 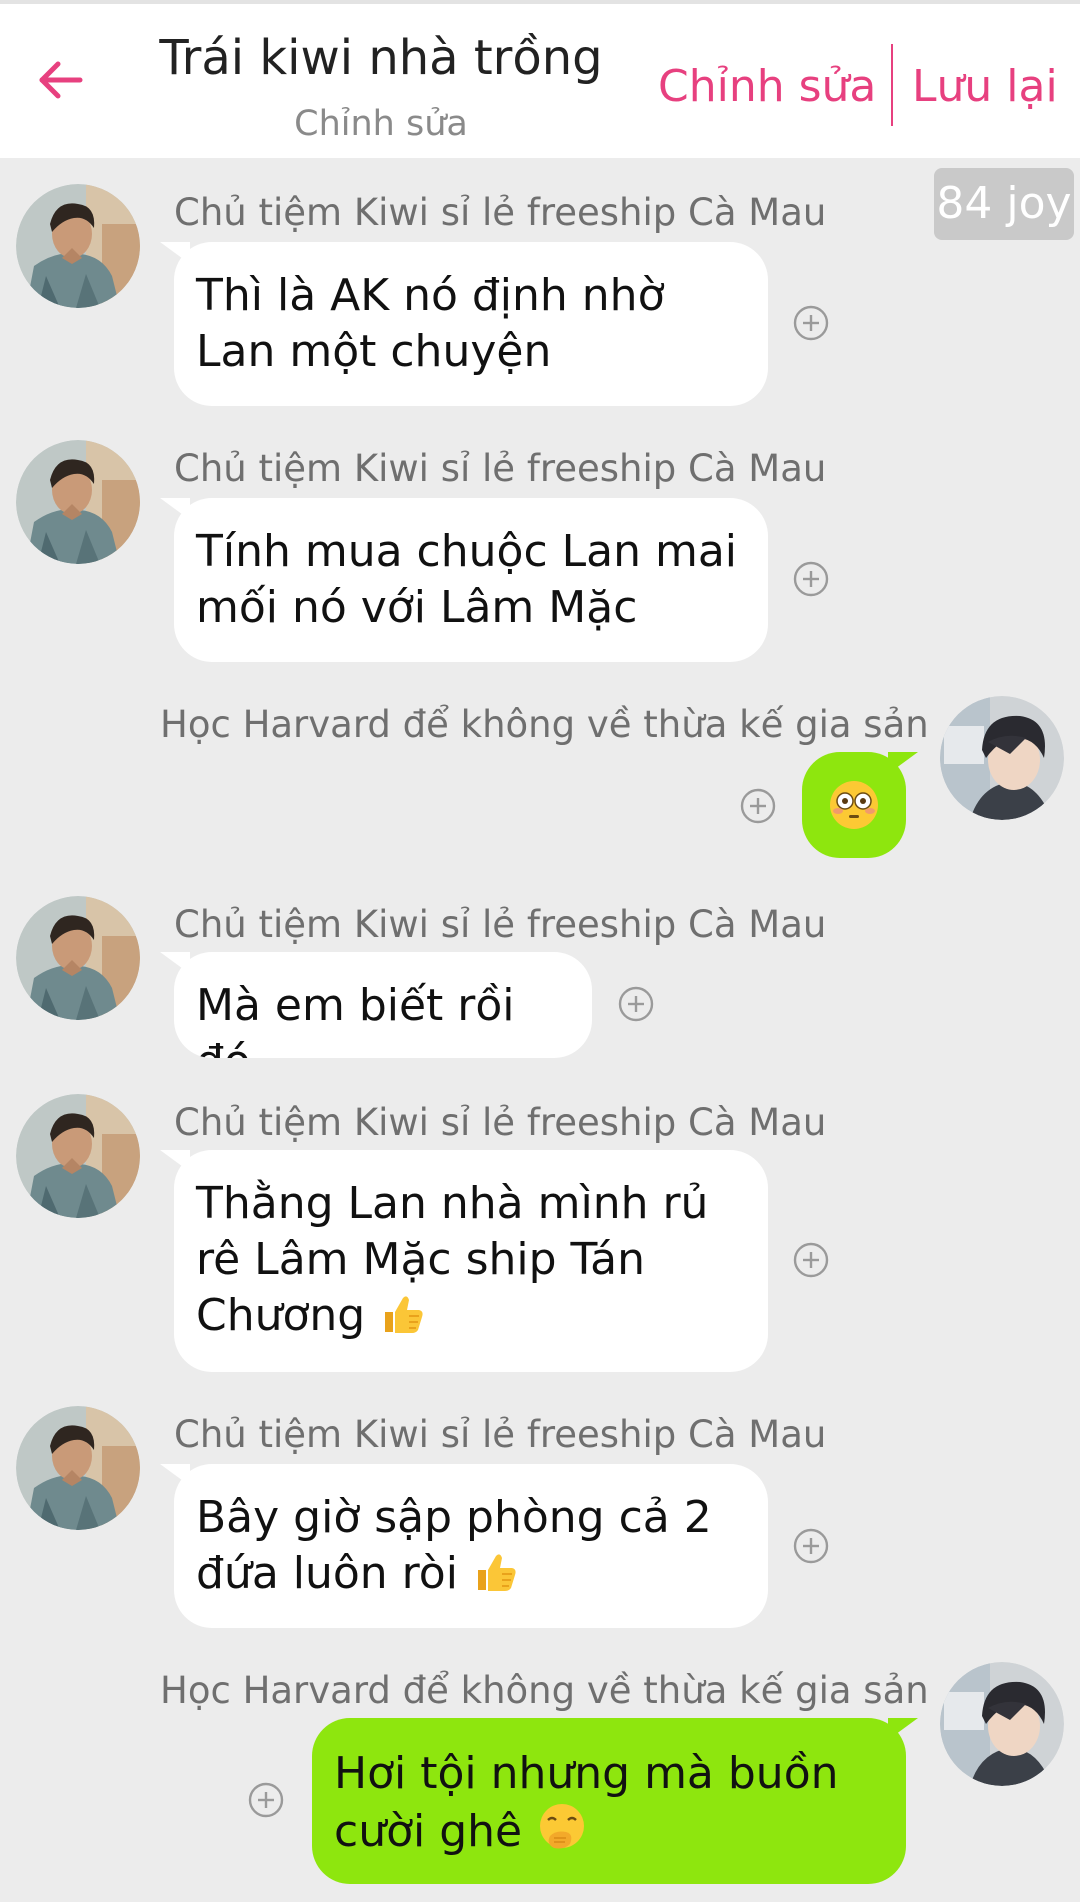 I want to click on message-bubble: Mà em biết rồi đó, so click(x=383, y=1005).